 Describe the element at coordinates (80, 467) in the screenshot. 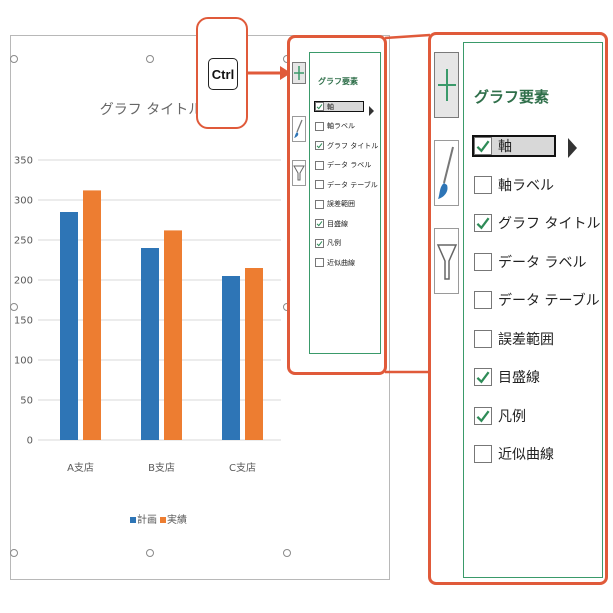

I see `x-tick-label: A支店` at that location.